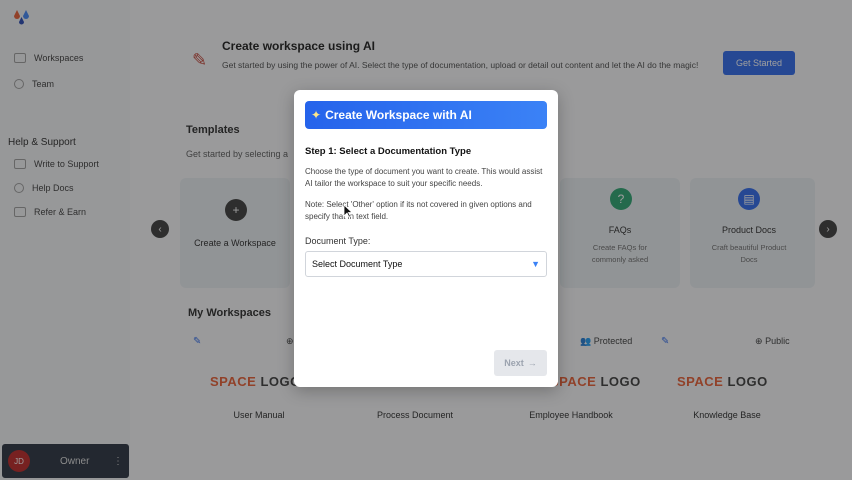 The height and width of the screenshot is (480, 852). Describe the element at coordinates (535, 264) in the screenshot. I see `caret-down-icon: ▼` at that location.